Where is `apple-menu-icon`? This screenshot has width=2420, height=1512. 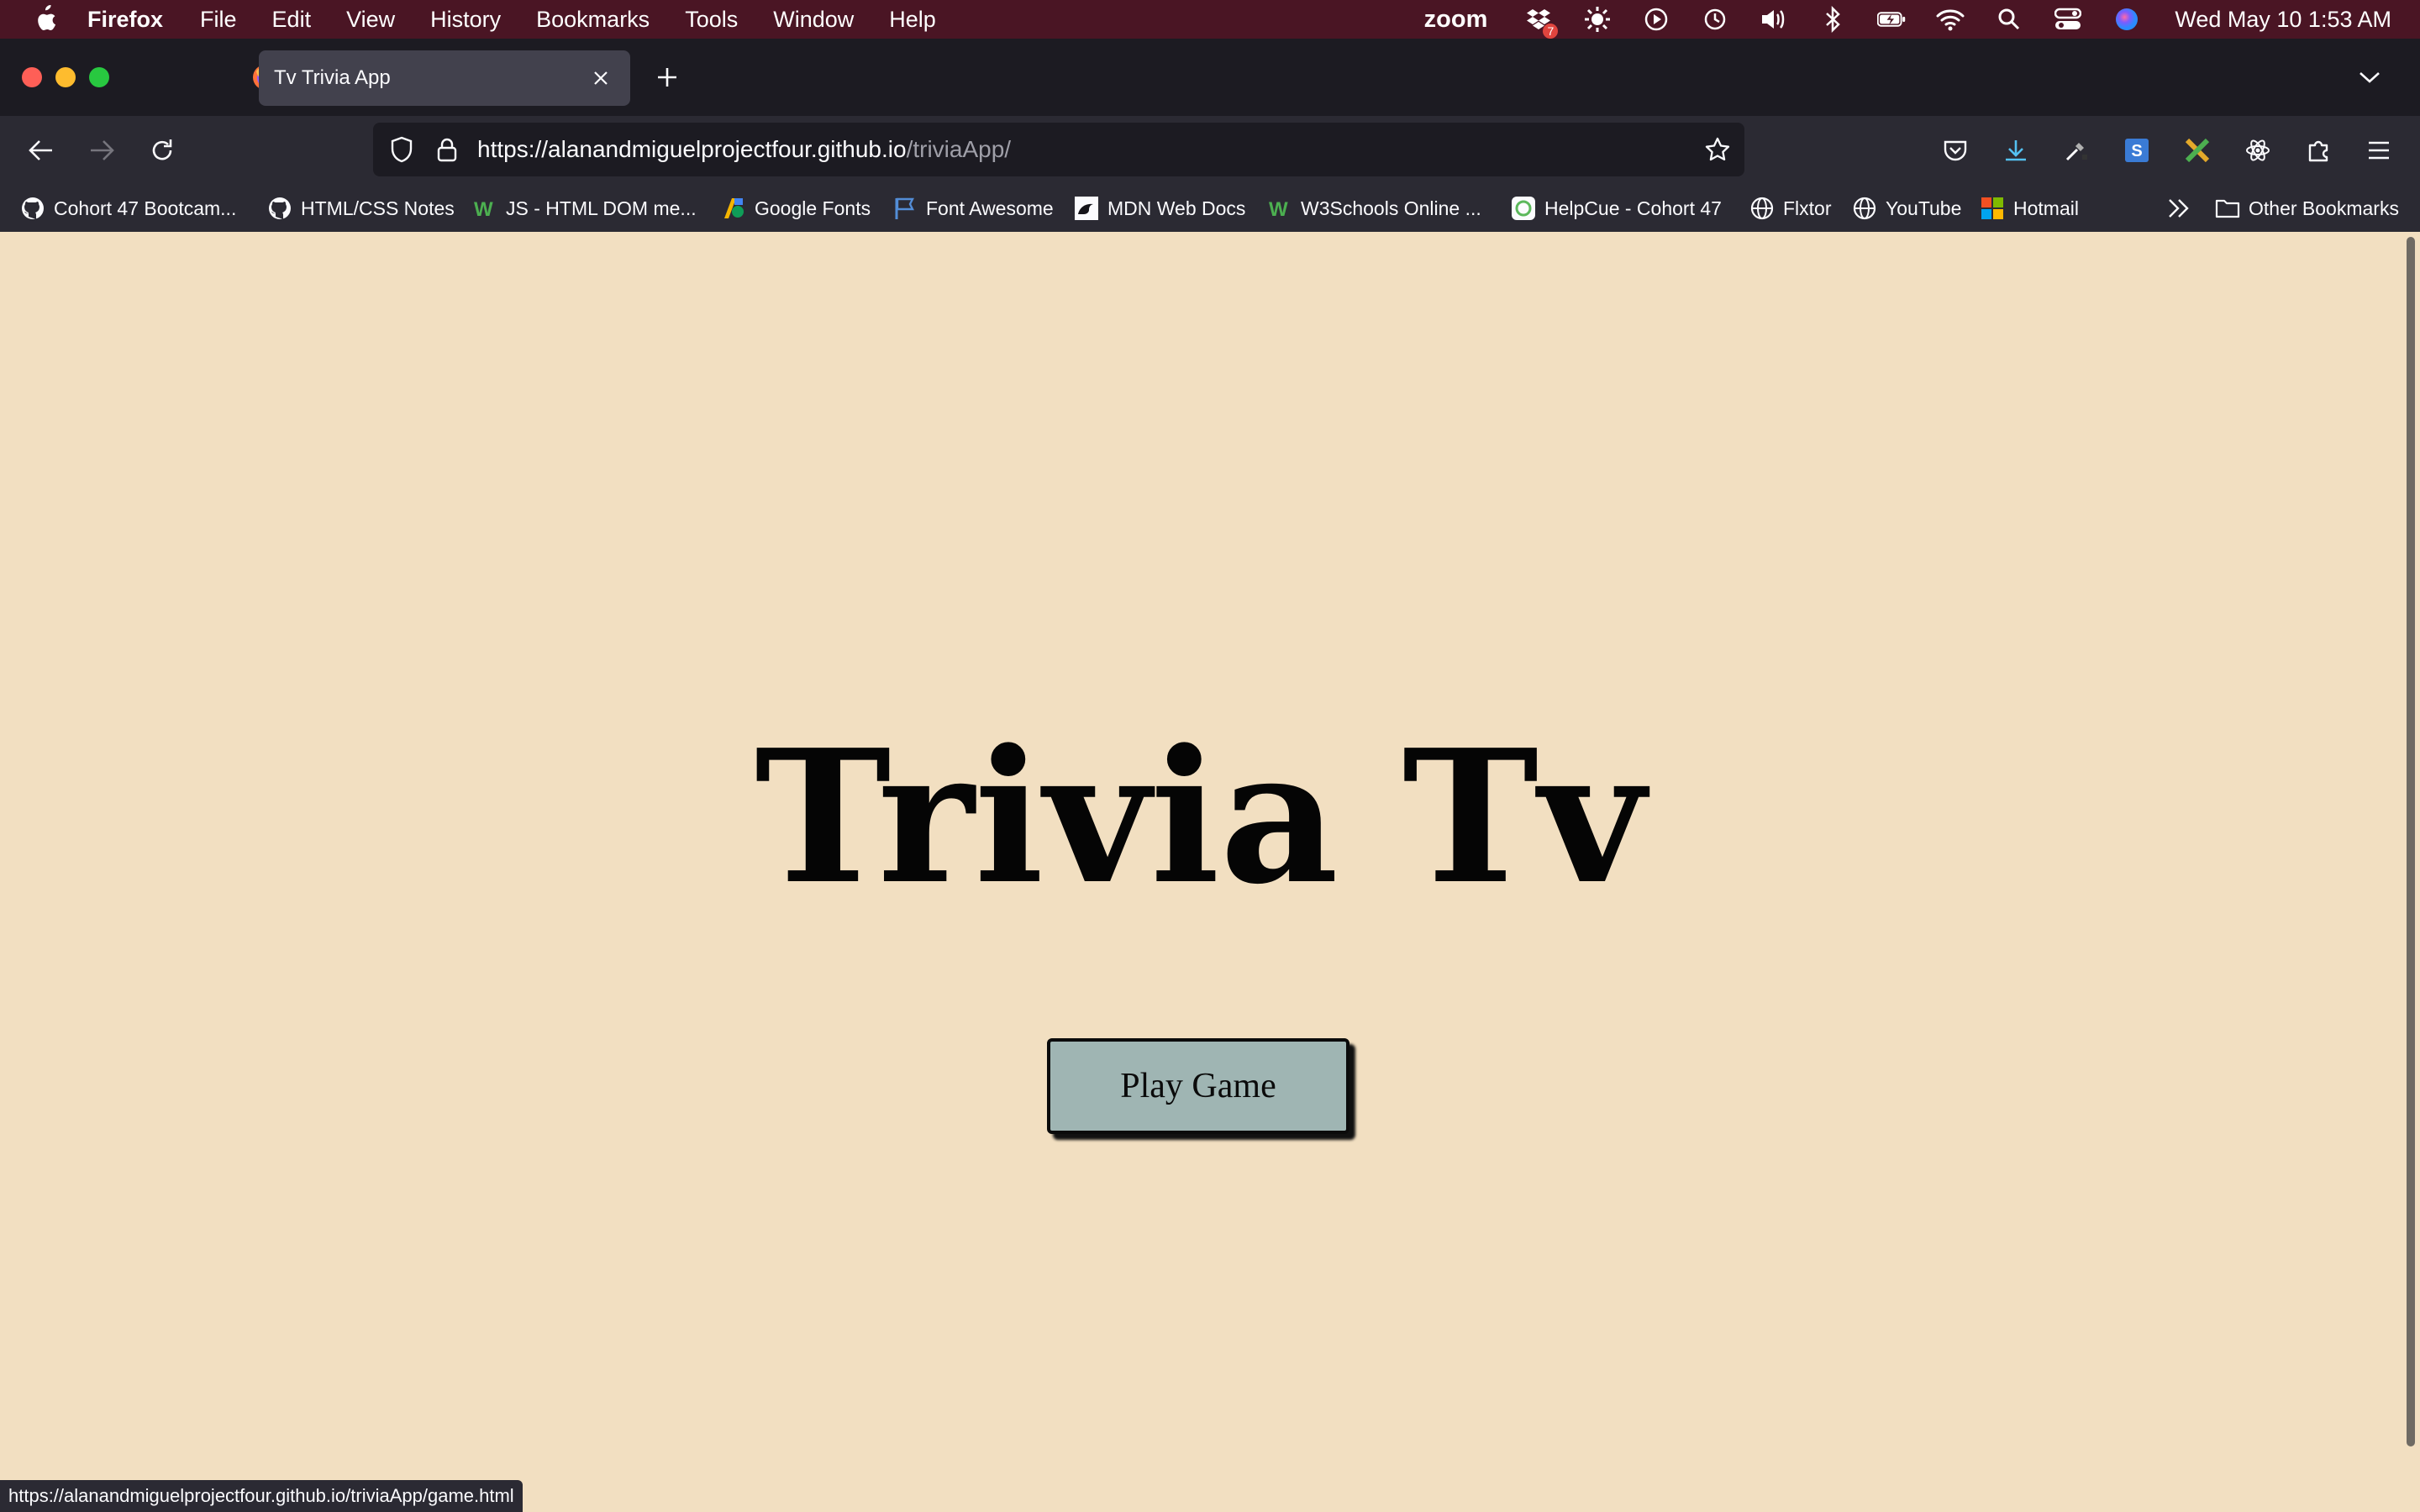
apple-menu-icon is located at coordinates (44, 19).